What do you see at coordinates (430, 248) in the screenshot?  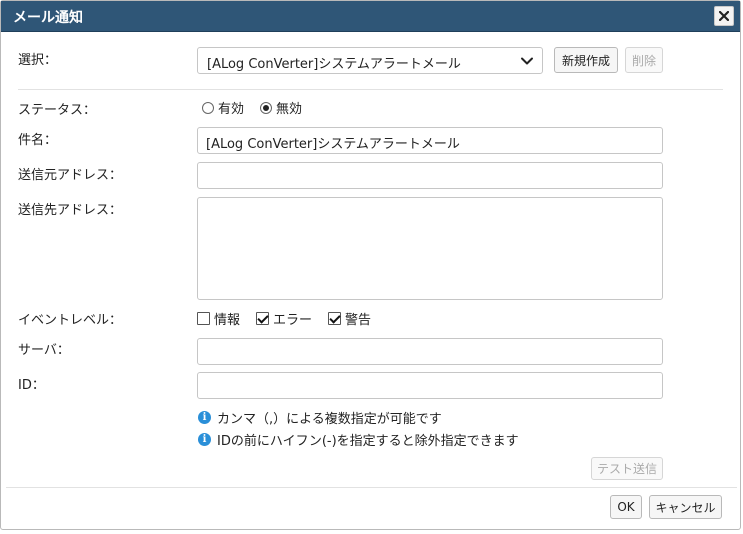 I see `to-address-textarea` at bounding box center [430, 248].